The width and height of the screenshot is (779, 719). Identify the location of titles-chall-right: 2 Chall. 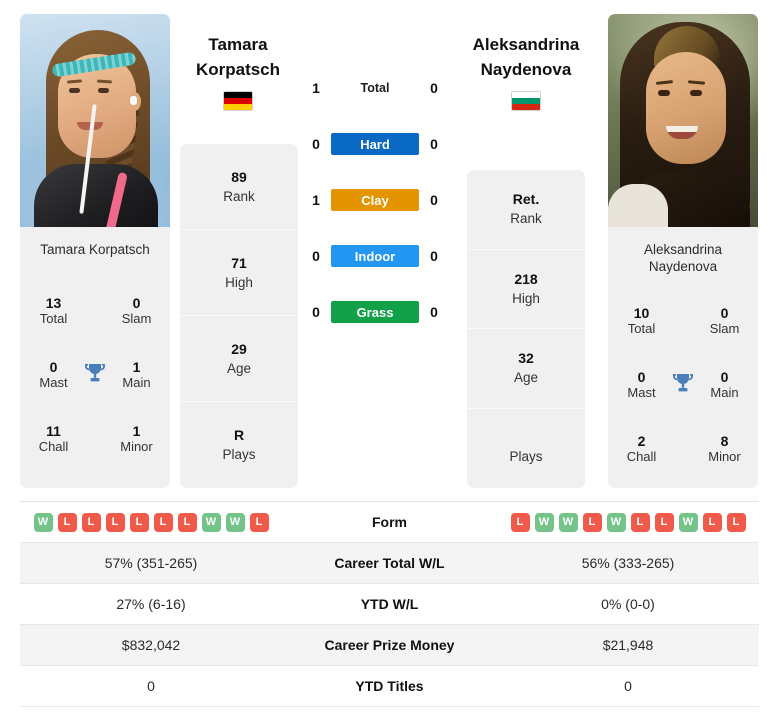
(641, 449).